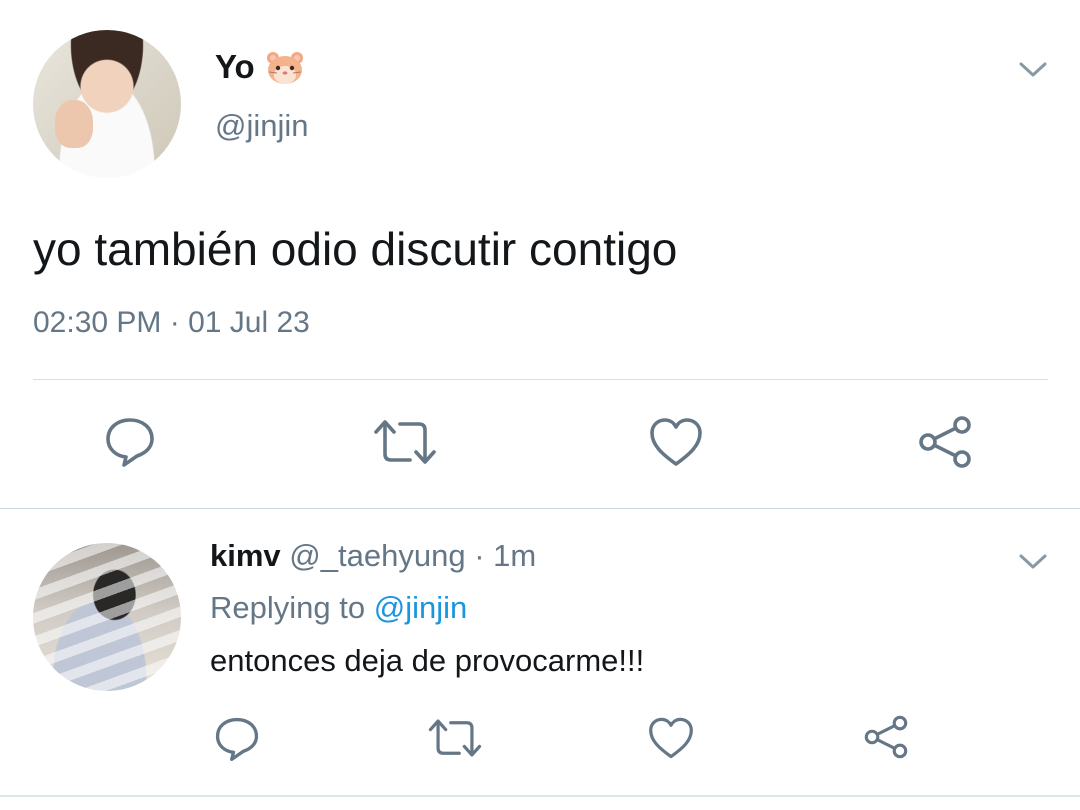 Image resolution: width=1080 pixels, height=810 pixels. What do you see at coordinates (292, 607) in the screenshot?
I see `replying-prefix: Replying to` at bounding box center [292, 607].